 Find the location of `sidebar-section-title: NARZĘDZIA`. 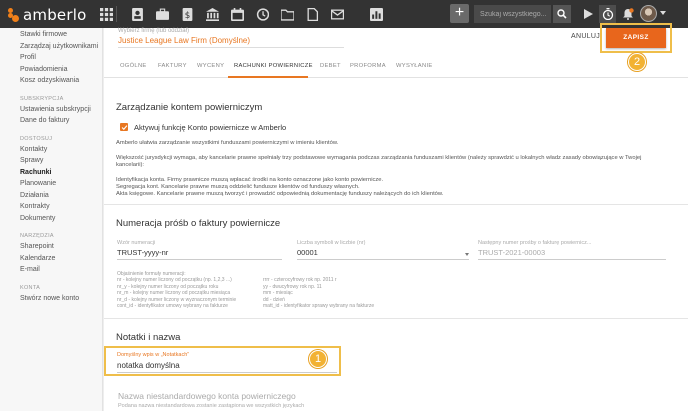

sidebar-section-title: NARZĘDZIA is located at coordinates (37, 236).